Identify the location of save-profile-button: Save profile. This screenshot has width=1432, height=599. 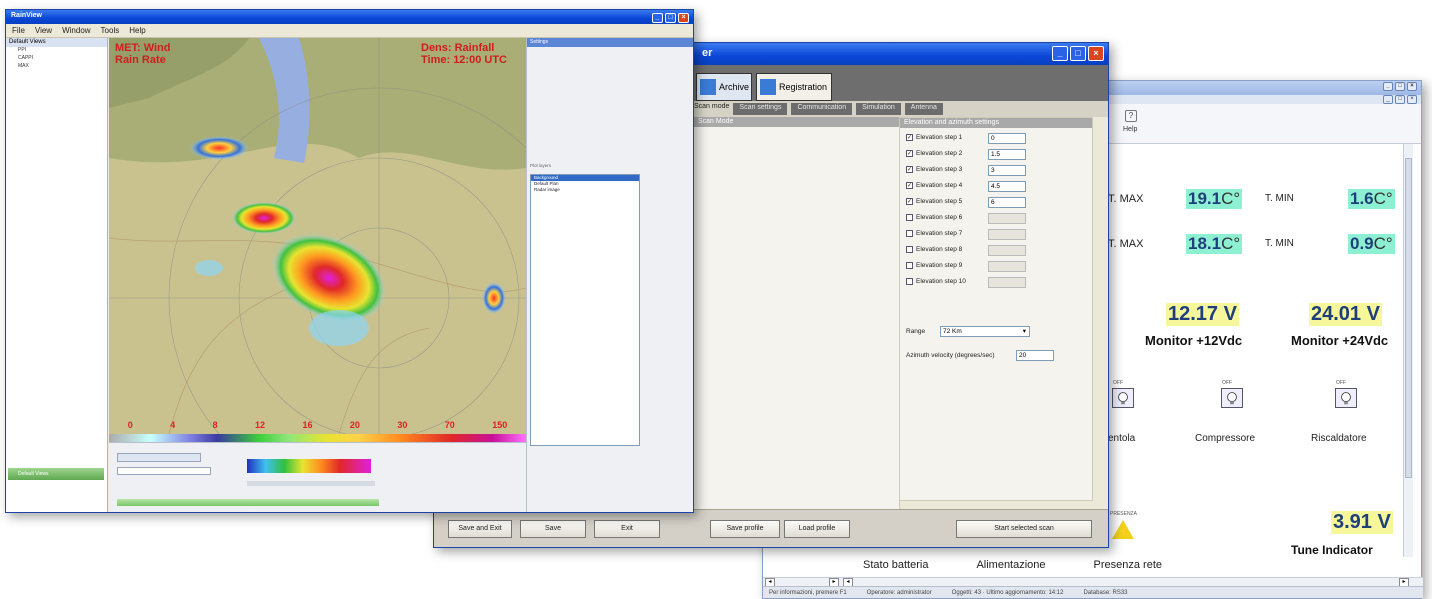
(745, 529).